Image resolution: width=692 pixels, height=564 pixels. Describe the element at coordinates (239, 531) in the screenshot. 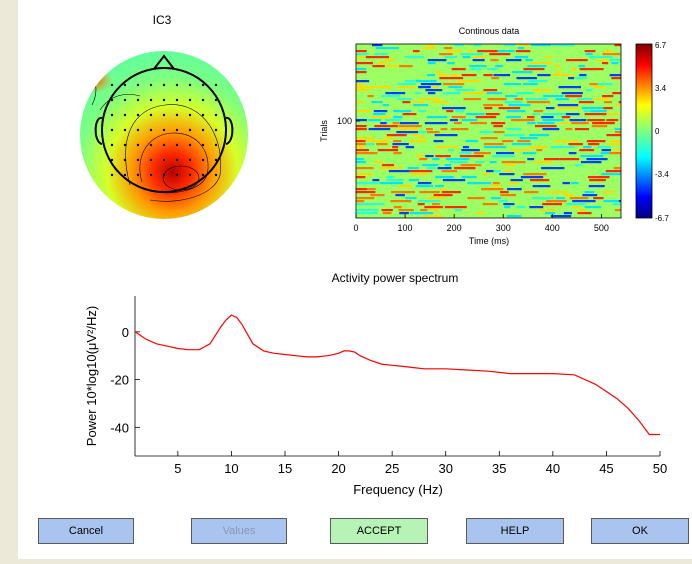

I see `values-button: Values` at that location.